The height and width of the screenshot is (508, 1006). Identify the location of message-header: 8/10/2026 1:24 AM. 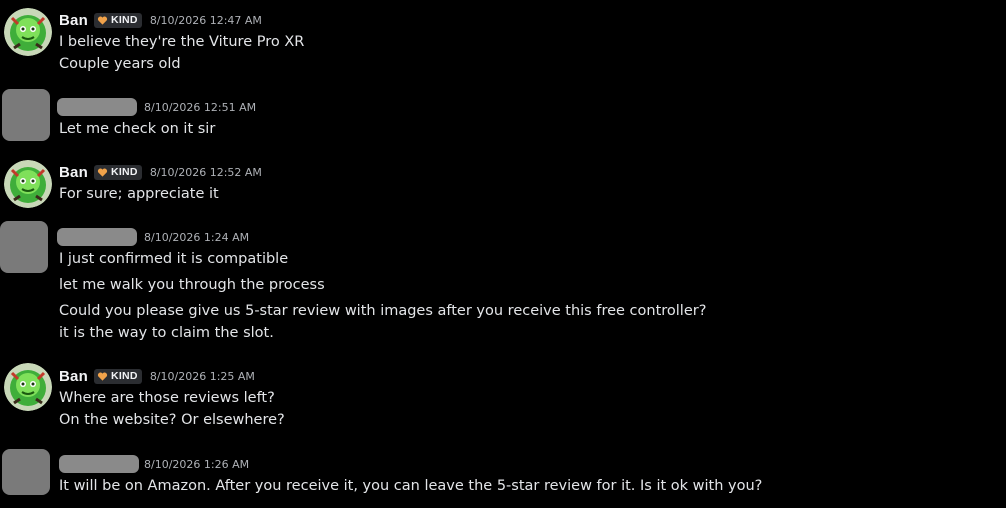
(153, 237).